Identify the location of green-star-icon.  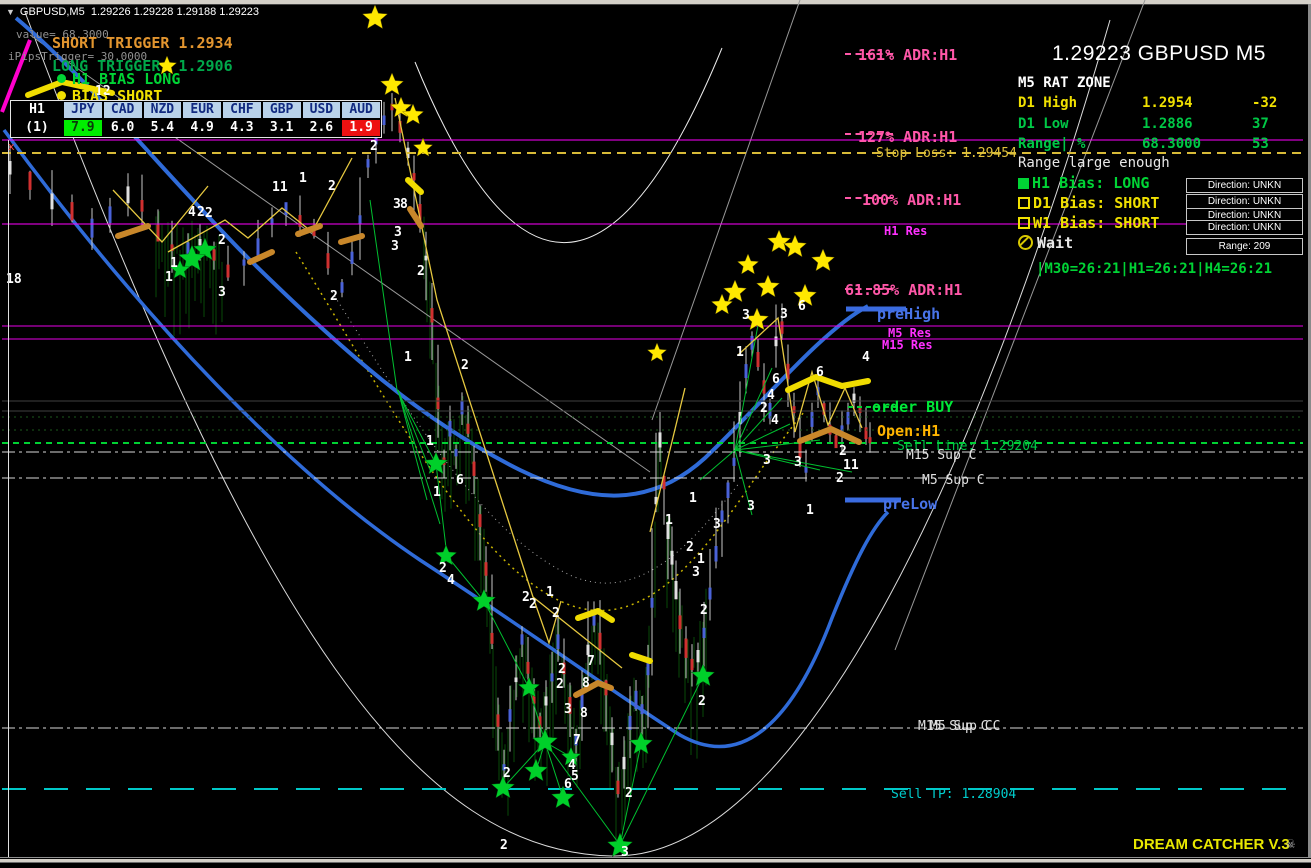
(545, 740).